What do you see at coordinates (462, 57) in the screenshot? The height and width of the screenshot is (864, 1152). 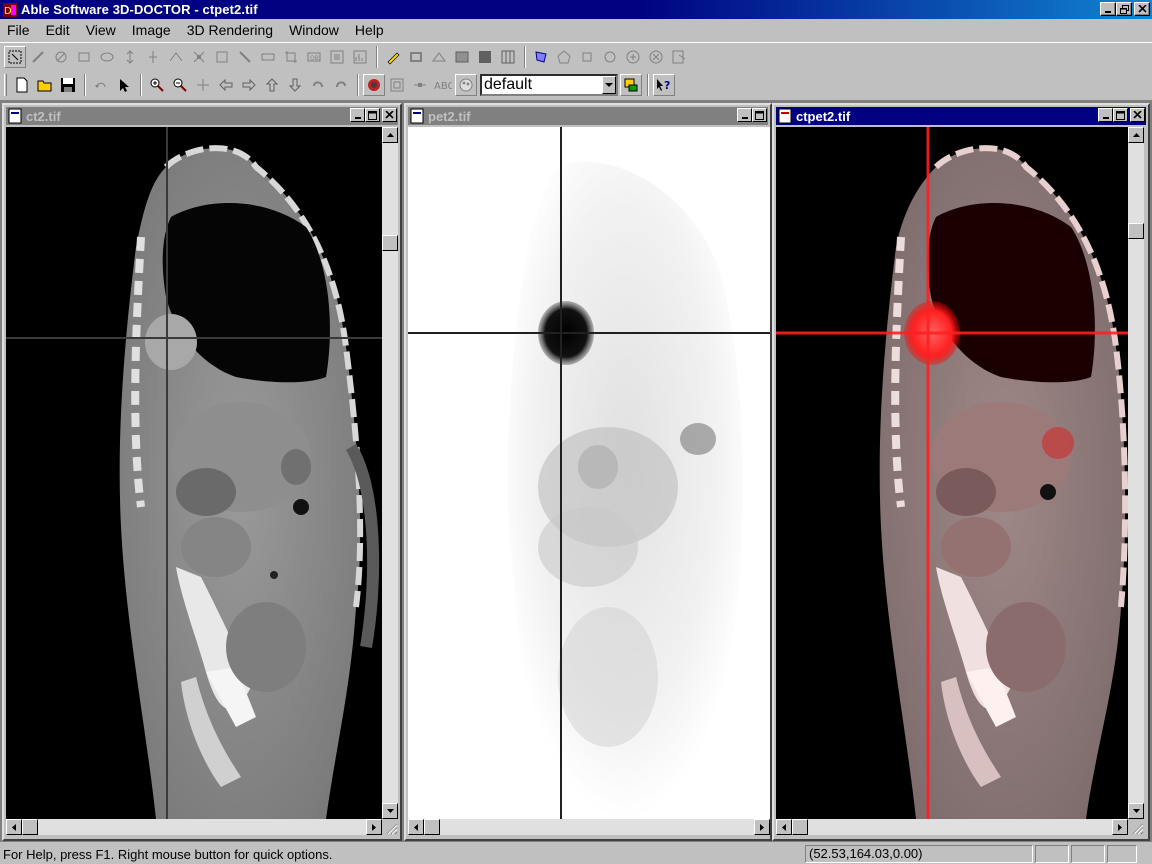 I see `volume-icon` at bounding box center [462, 57].